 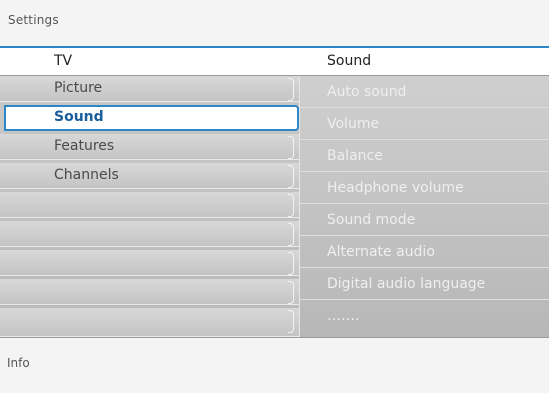 I want to click on left-menu-item-label: Sound, so click(x=79, y=117).